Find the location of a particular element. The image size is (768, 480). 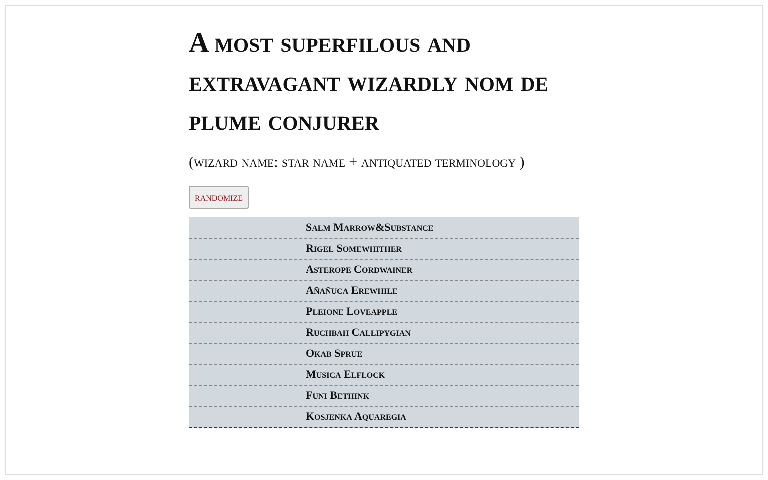

wizard-name: Funi Bethink is located at coordinates (338, 396).